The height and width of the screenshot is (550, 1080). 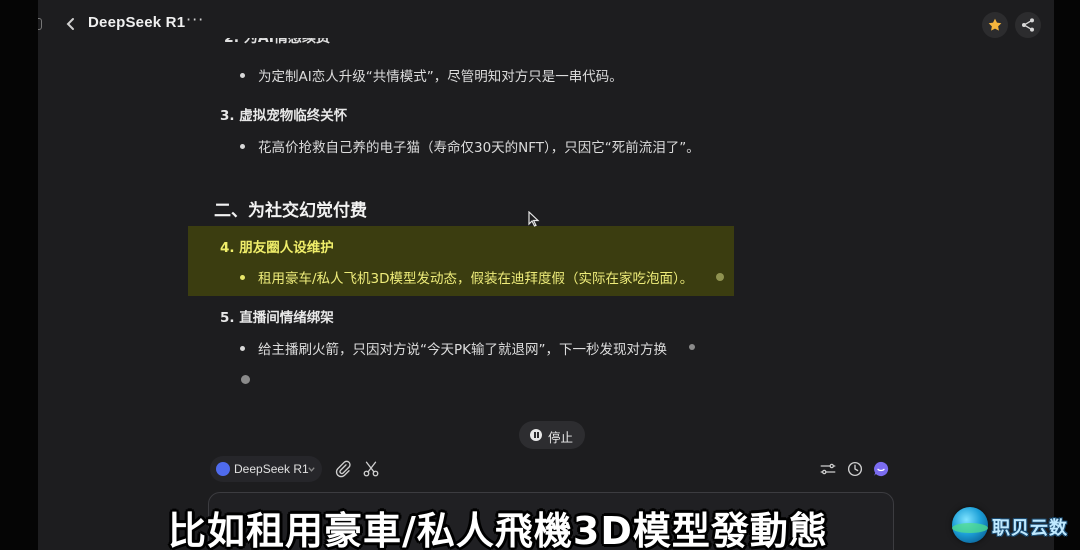 I want to click on item-title: 5. 直播间情绪绑架, so click(x=277, y=318).